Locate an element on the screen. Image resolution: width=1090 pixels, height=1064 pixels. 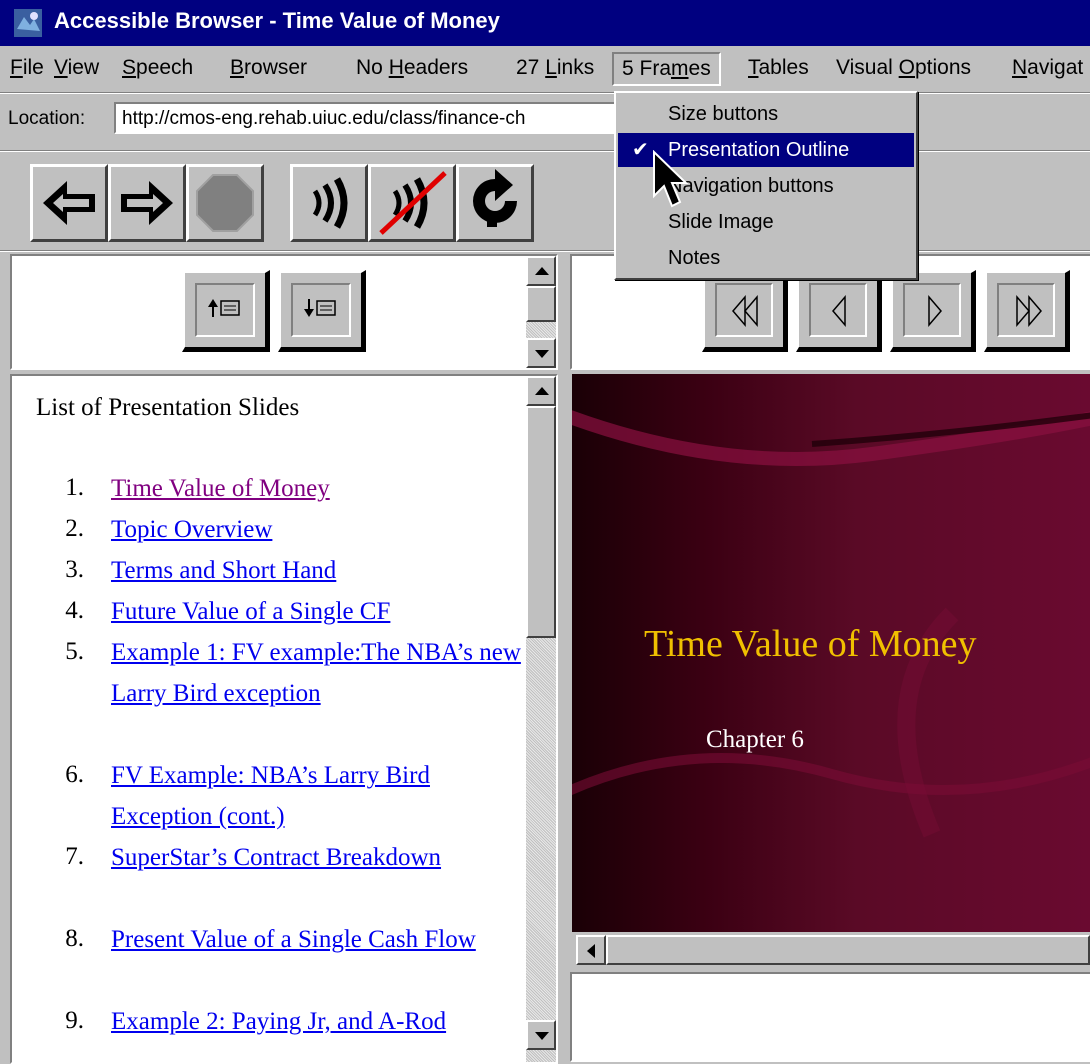
list-item-number: 2. is located at coordinates (74, 528).